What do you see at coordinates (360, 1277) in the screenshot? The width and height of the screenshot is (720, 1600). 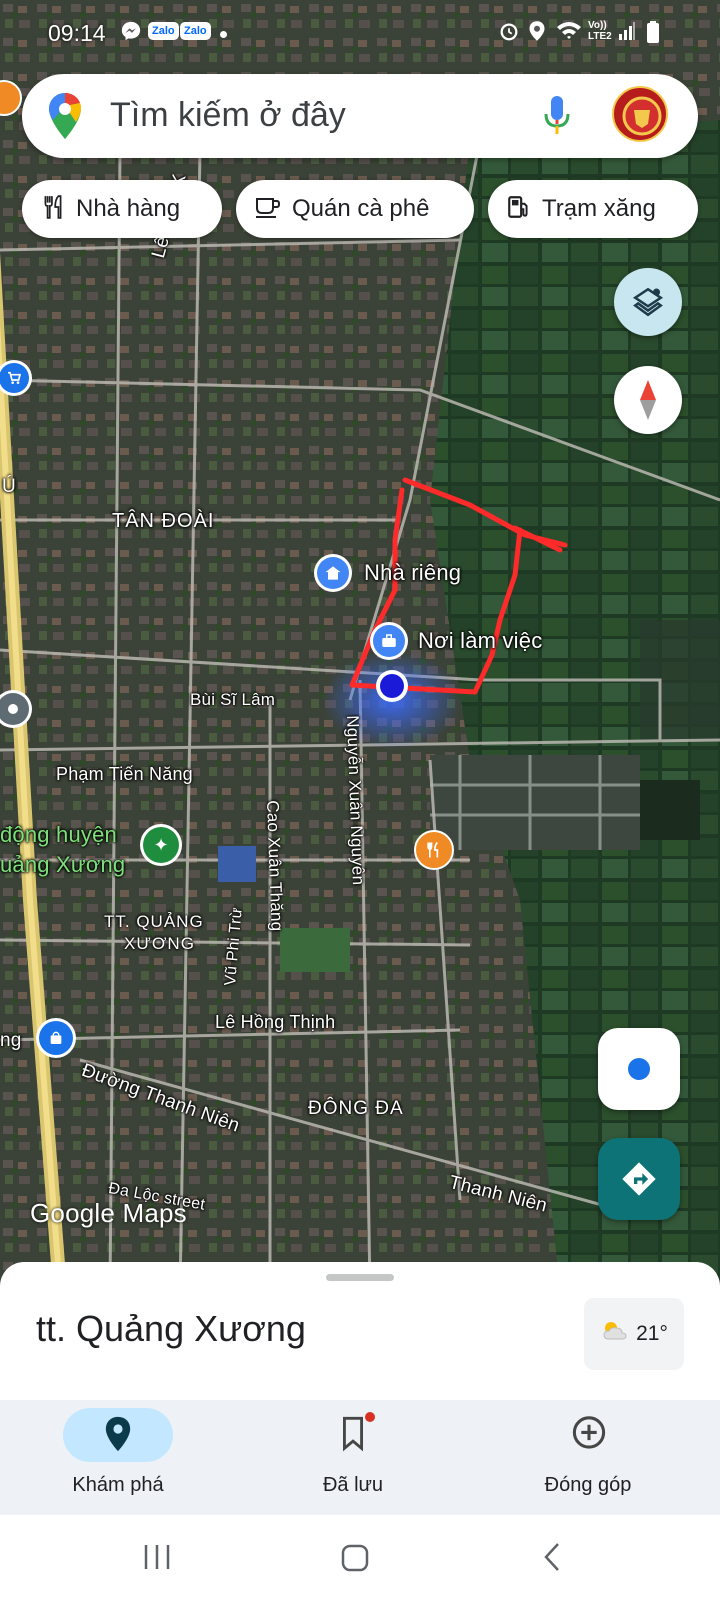 I see `sheet-drag-handle` at bounding box center [360, 1277].